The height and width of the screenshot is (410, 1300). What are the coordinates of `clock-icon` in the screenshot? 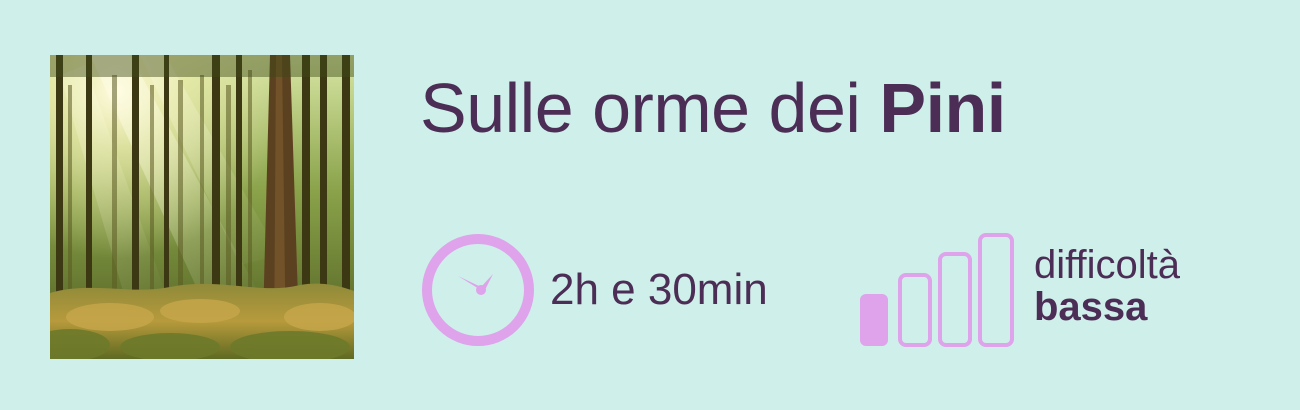 It's located at (478, 290).